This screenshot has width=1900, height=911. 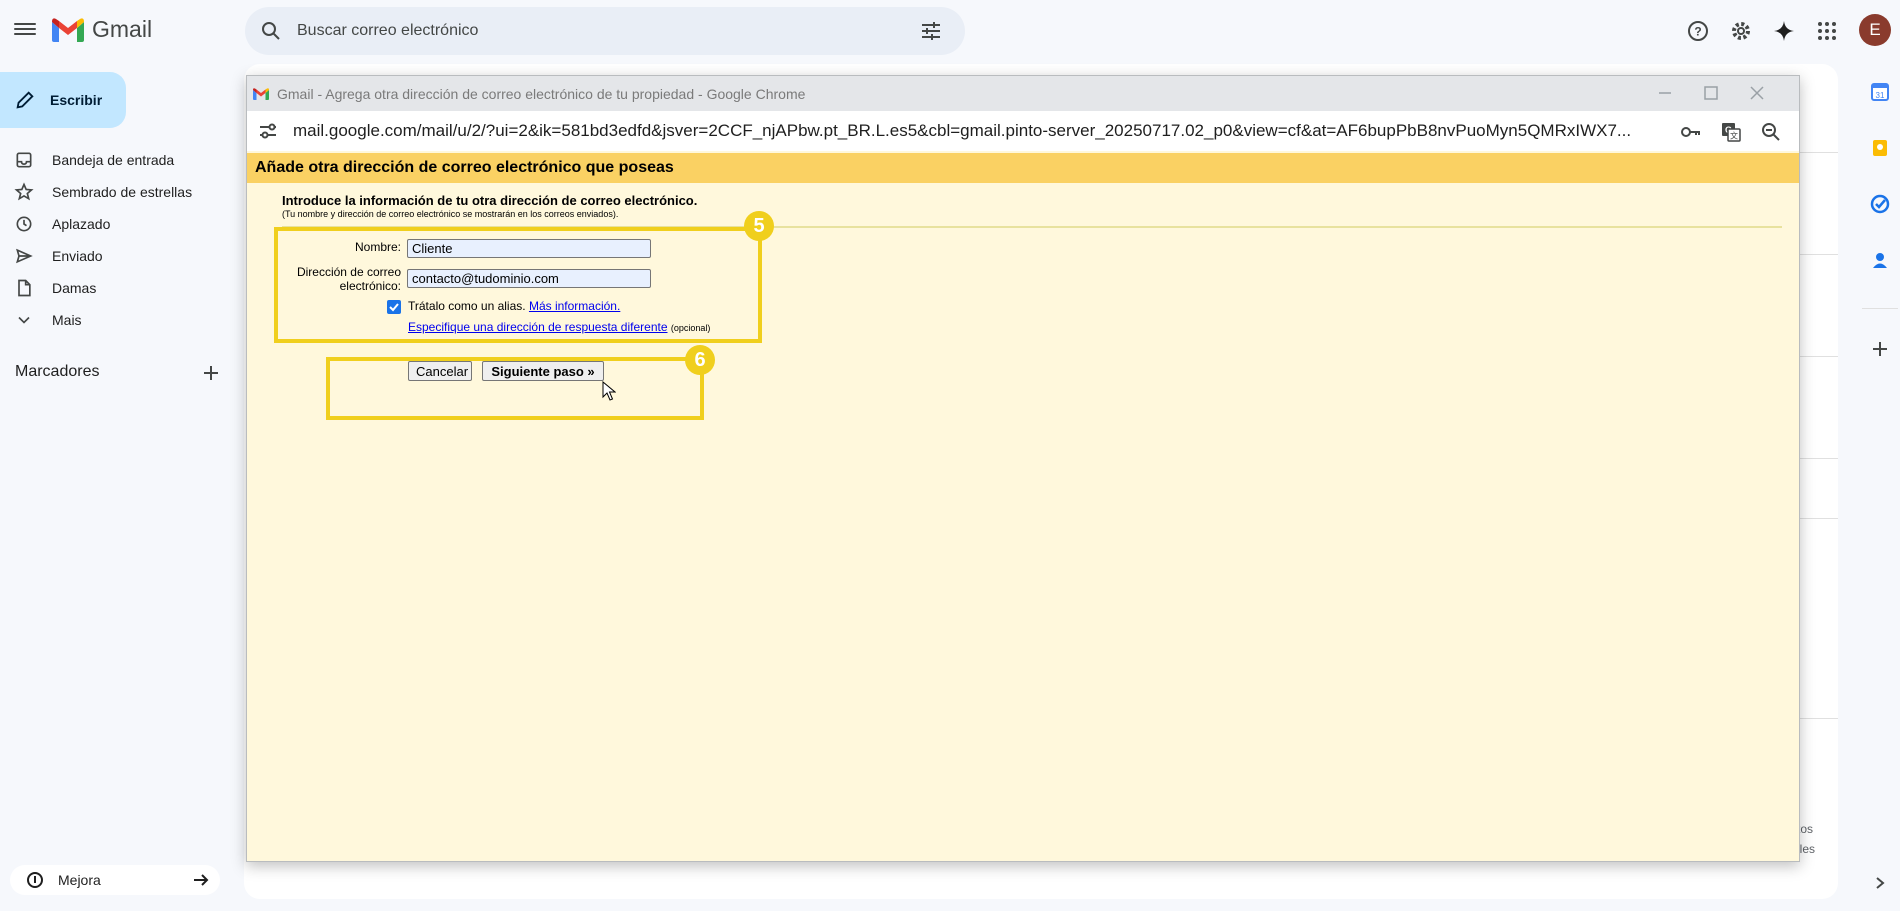 What do you see at coordinates (1691, 132) in the screenshot?
I see `password-key-icon` at bounding box center [1691, 132].